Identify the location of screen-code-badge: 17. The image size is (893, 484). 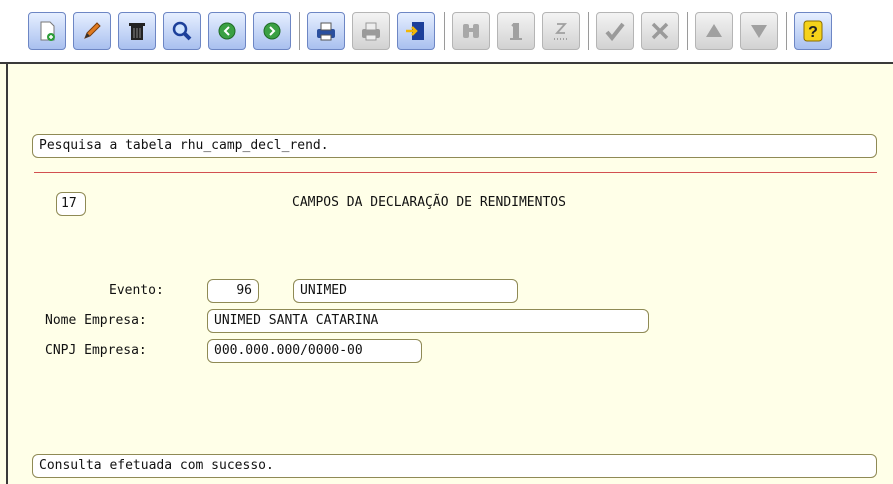
(71, 204).